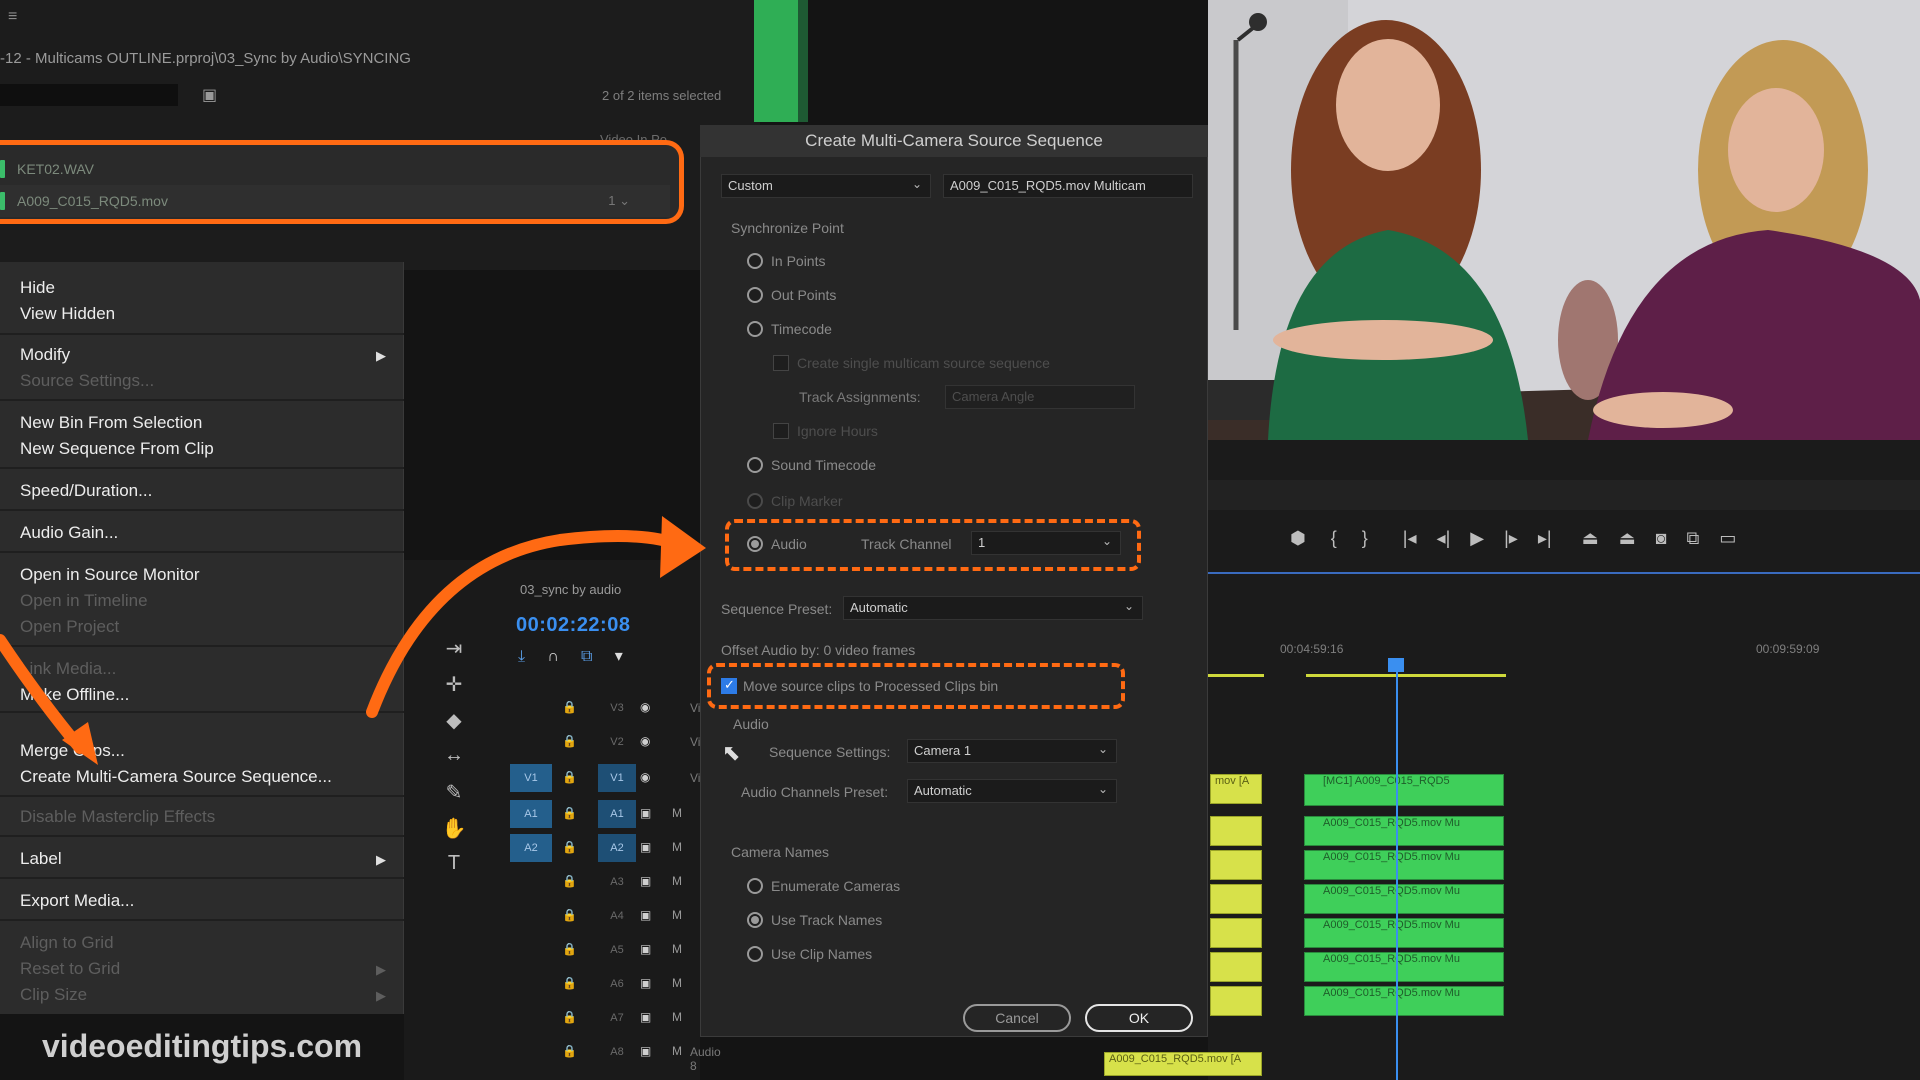 The width and height of the screenshot is (1920, 1080). I want to click on menu-item-view-hidden: View Hidden, so click(67, 314).